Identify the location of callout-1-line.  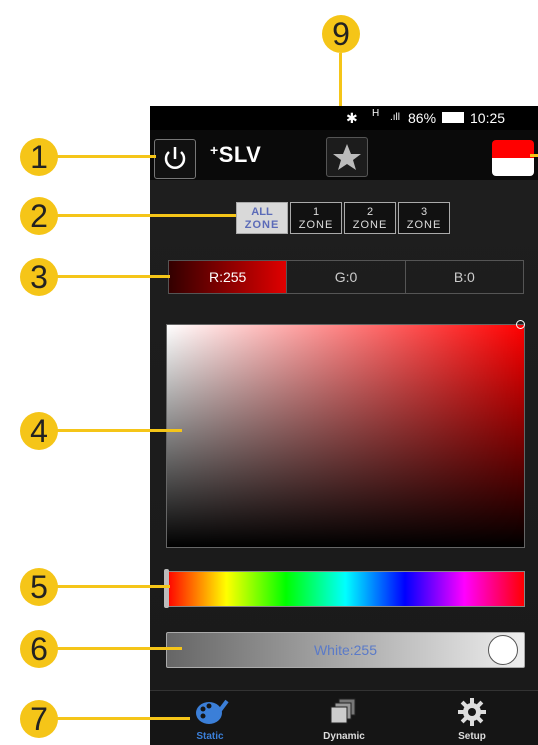
(106, 156).